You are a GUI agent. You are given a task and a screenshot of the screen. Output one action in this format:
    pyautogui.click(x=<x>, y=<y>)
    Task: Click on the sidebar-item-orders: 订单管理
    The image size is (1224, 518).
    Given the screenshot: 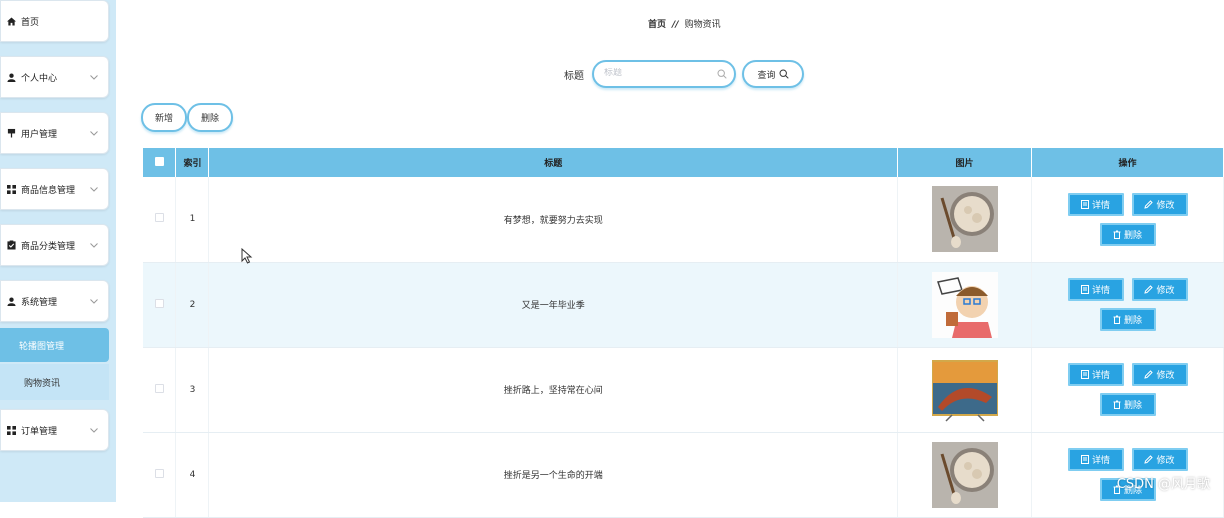 What is the action you would take?
    pyautogui.click(x=54, y=430)
    